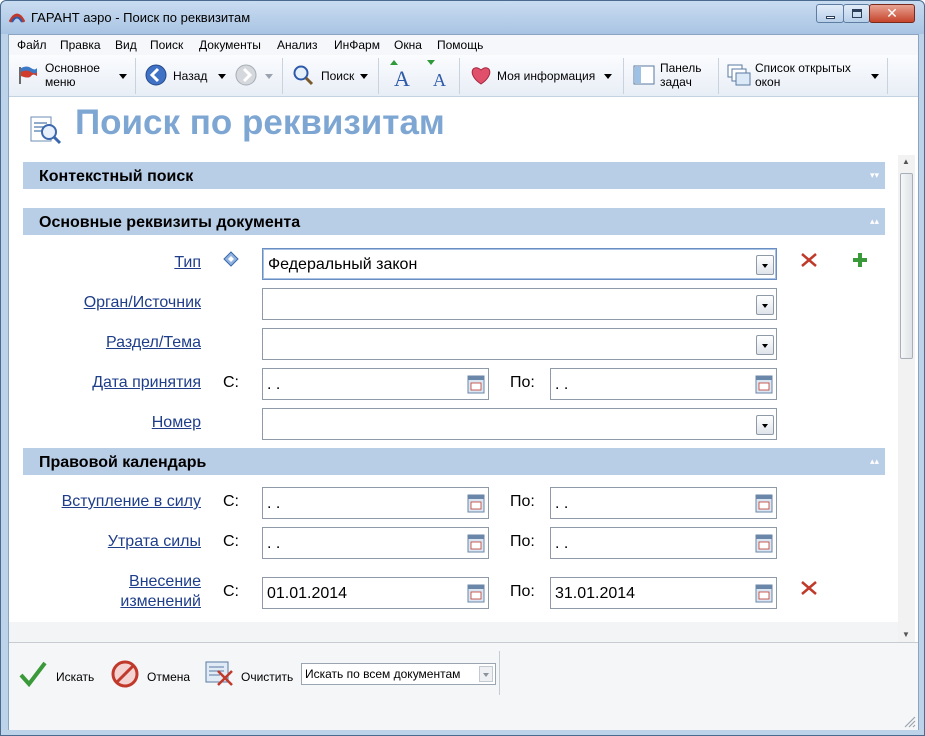 This screenshot has height=736, width=925. What do you see at coordinates (303, 75) in the screenshot?
I see `magnifier-icon` at bounding box center [303, 75].